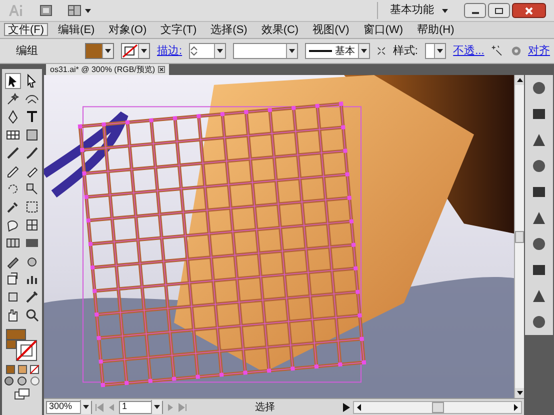 The height and width of the screenshot is (415, 554). I want to click on maximize-button, so click(499, 10).